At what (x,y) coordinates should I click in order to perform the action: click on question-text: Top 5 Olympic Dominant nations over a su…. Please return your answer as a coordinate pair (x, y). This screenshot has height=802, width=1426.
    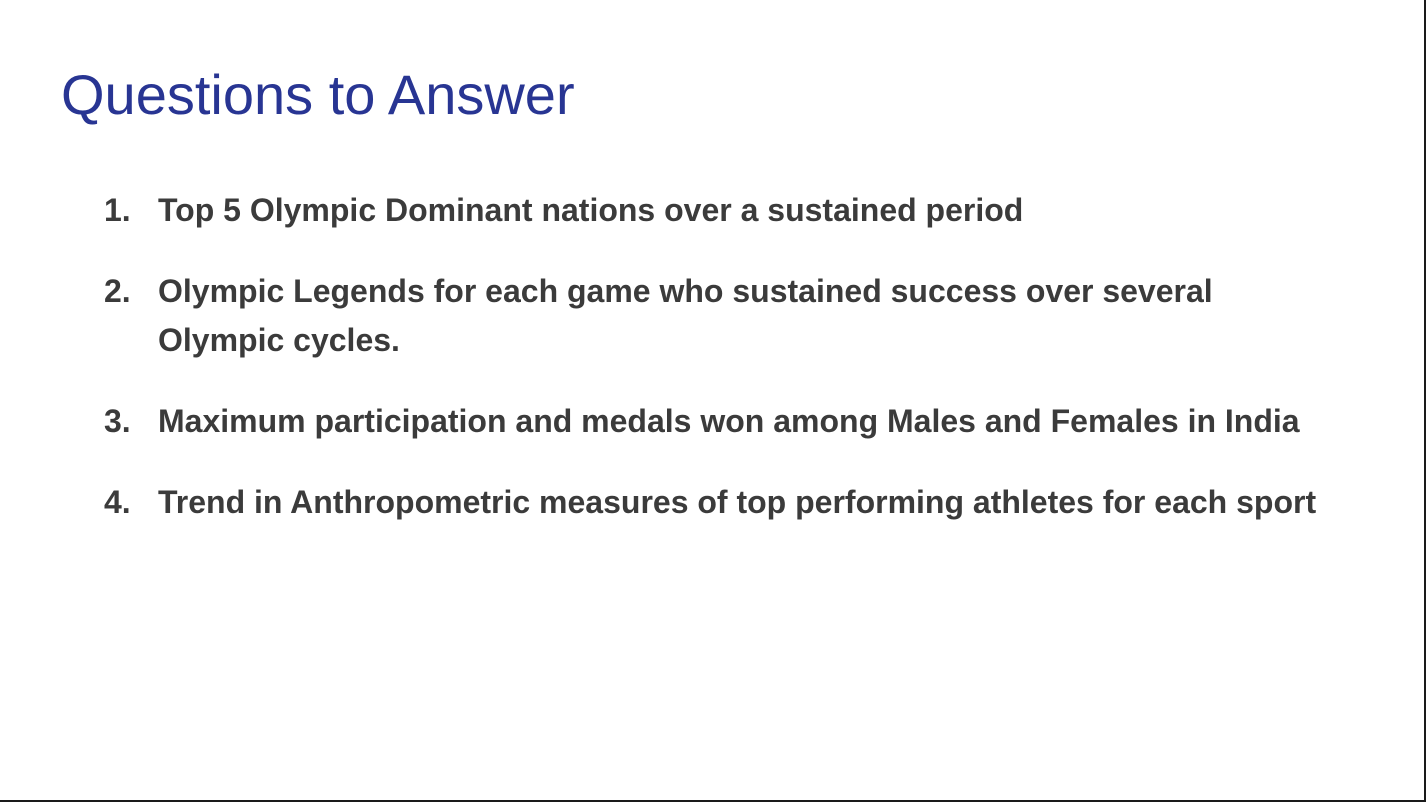
    Looking at the image, I should click on (591, 210).